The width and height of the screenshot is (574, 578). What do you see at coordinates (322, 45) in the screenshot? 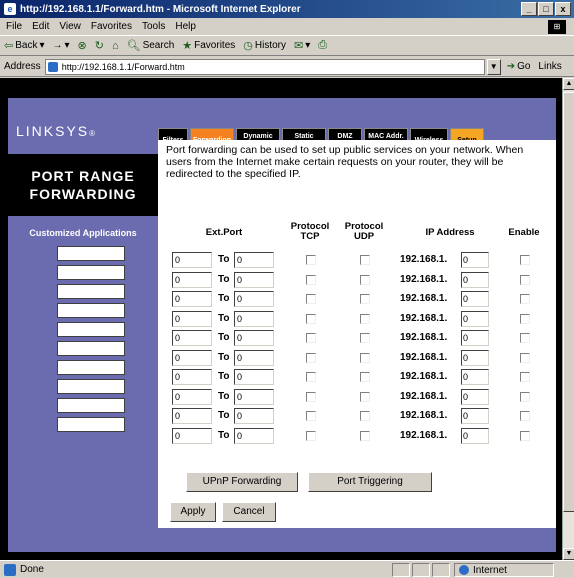
I see `print-button: ⎙` at bounding box center [322, 45].